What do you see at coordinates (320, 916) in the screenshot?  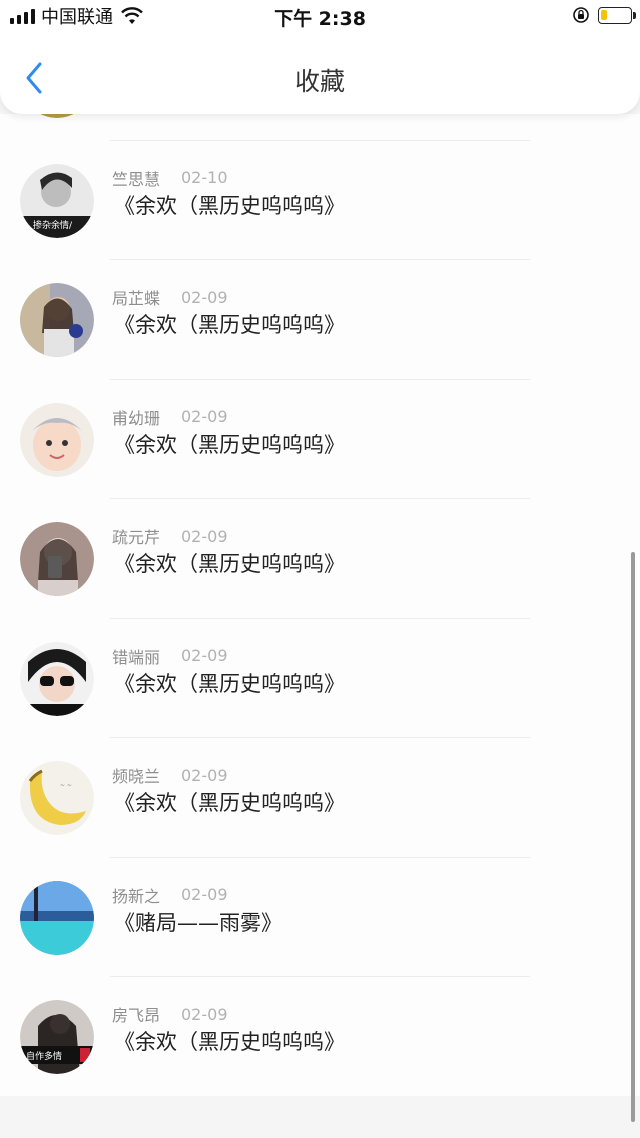 I see `favorite-item: 扬新之 02-09 《赌局——雨雾》` at bounding box center [320, 916].